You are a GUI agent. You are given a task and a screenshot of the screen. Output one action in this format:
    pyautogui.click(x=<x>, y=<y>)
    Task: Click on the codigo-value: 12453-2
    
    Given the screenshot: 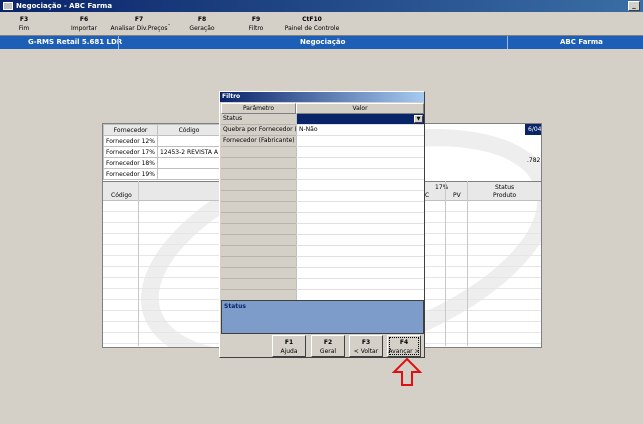 What is the action you would take?
    pyautogui.click(x=173, y=152)
    